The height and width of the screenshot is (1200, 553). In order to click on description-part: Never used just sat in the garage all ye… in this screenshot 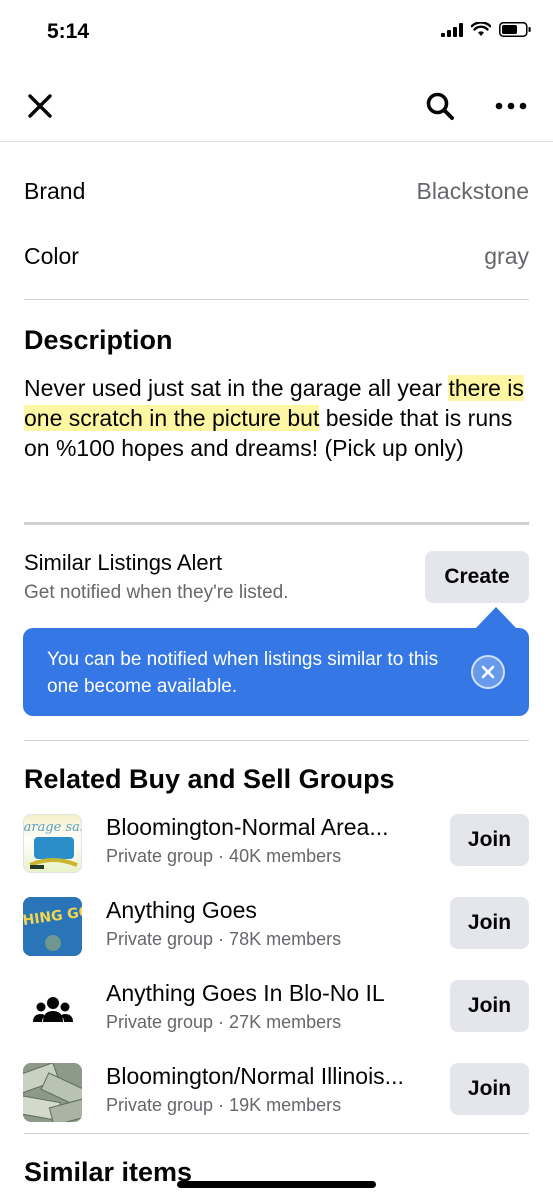, I will do `click(236, 388)`.